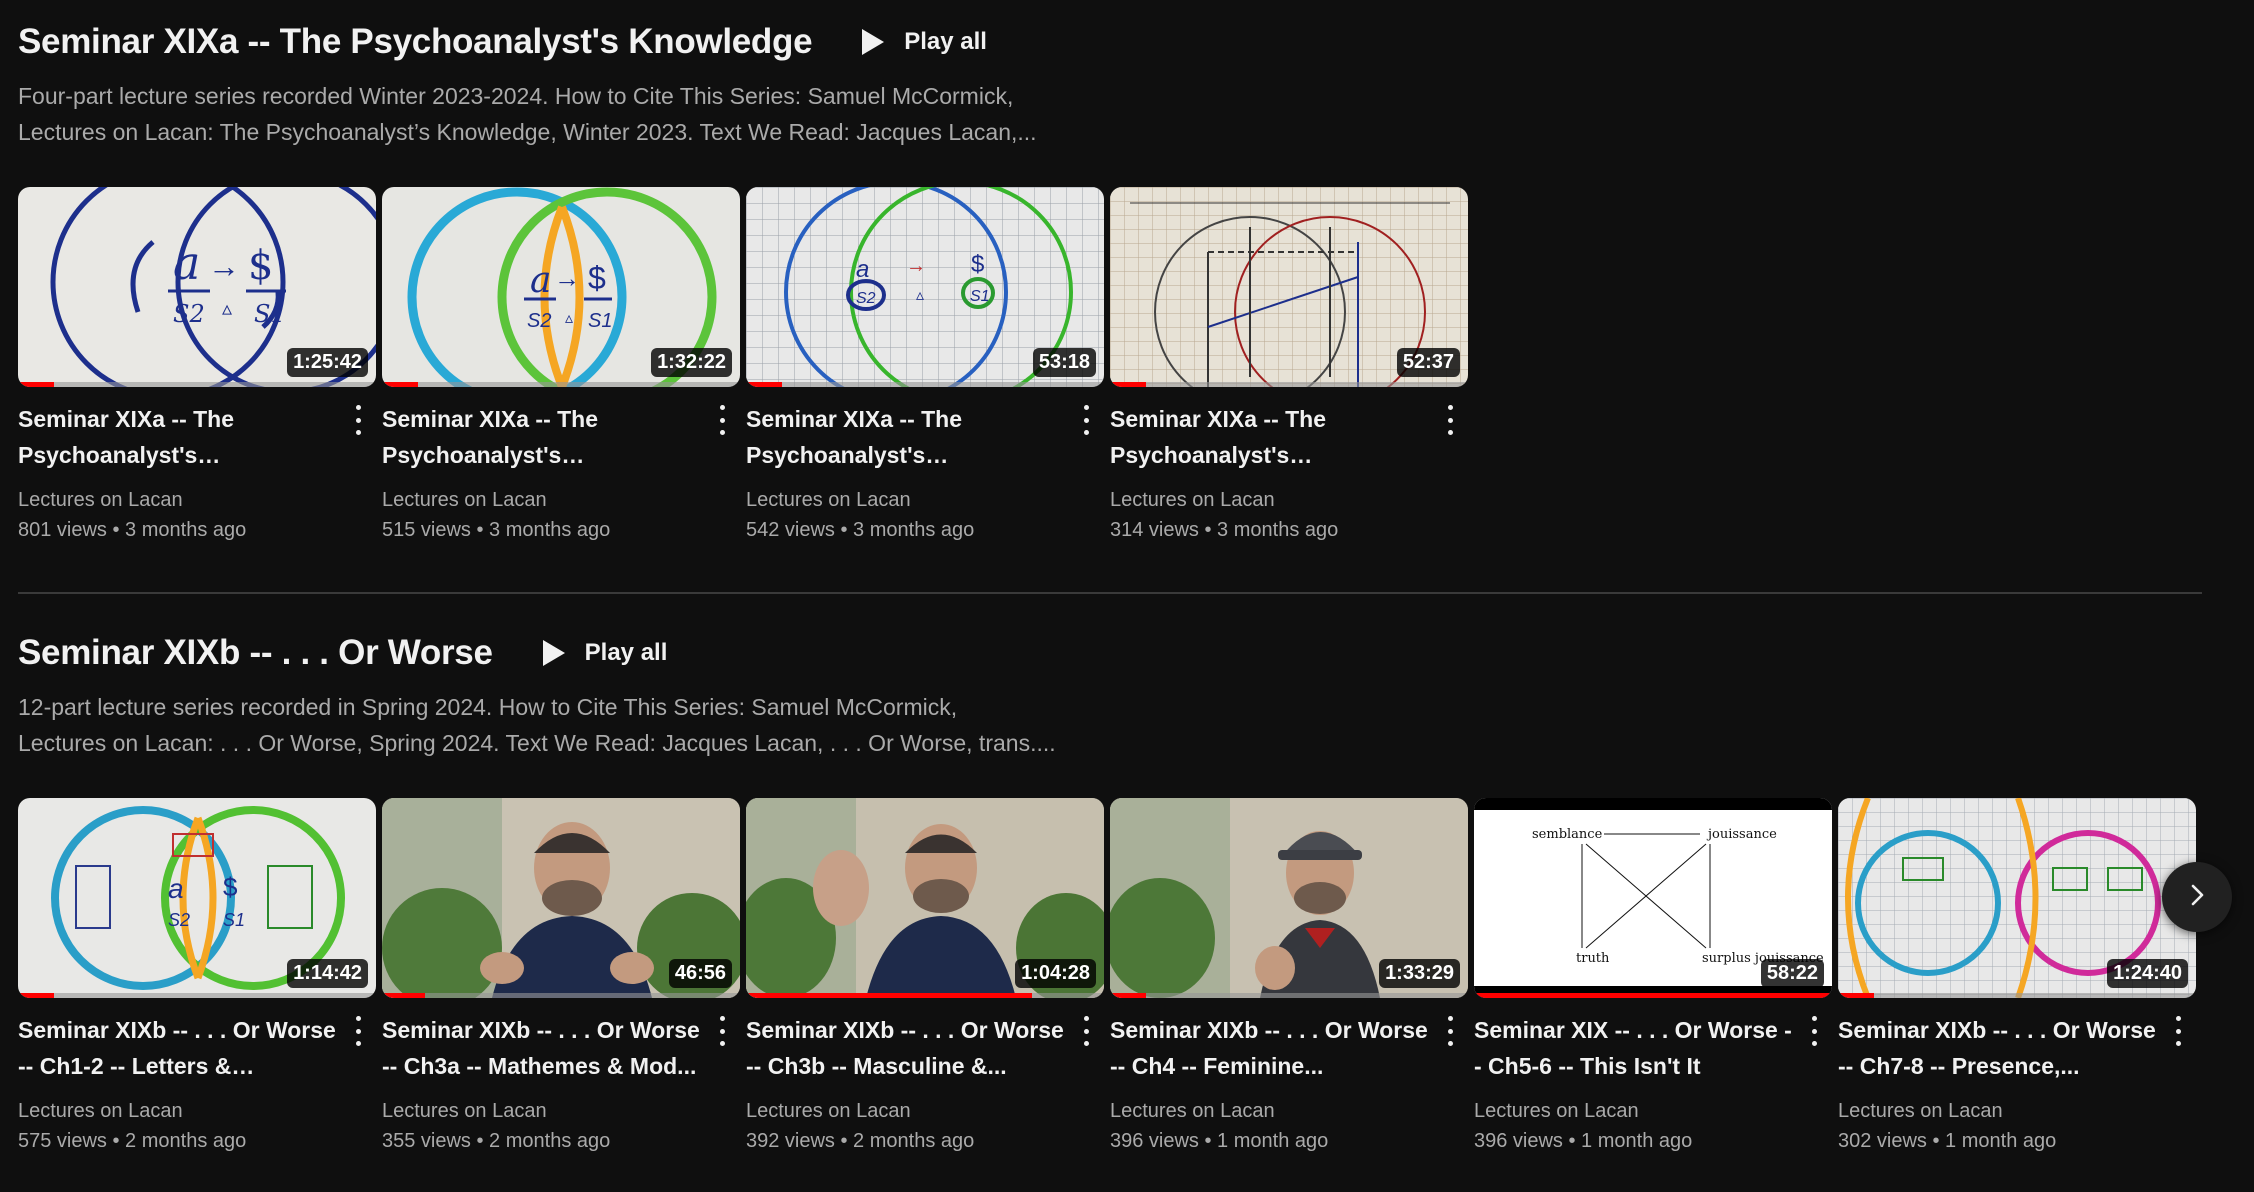 This screenshot has width=2254, height=1192. What do you see at coordinates (2197, 897) in the screenshot?
I see `shelf-next-button` at bounding box center [2197, 897].